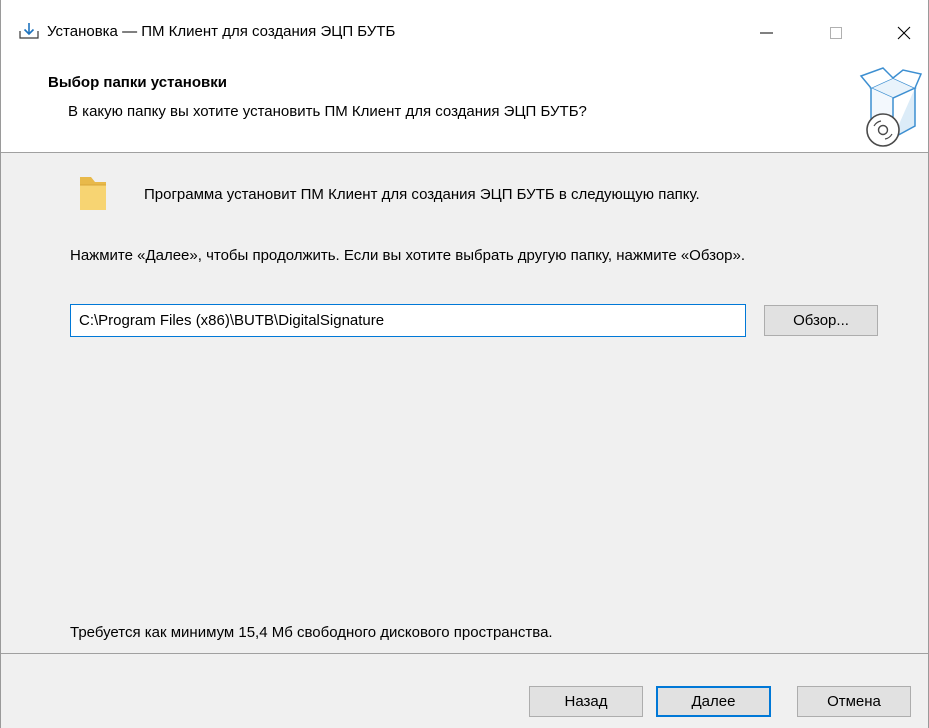 Image resolution: width=929 pixels, height=728 pixels. What do you see at coordinates (713, 701) in the screenshot?
I see `next-button: Далее` at bounding box center [713, 701].